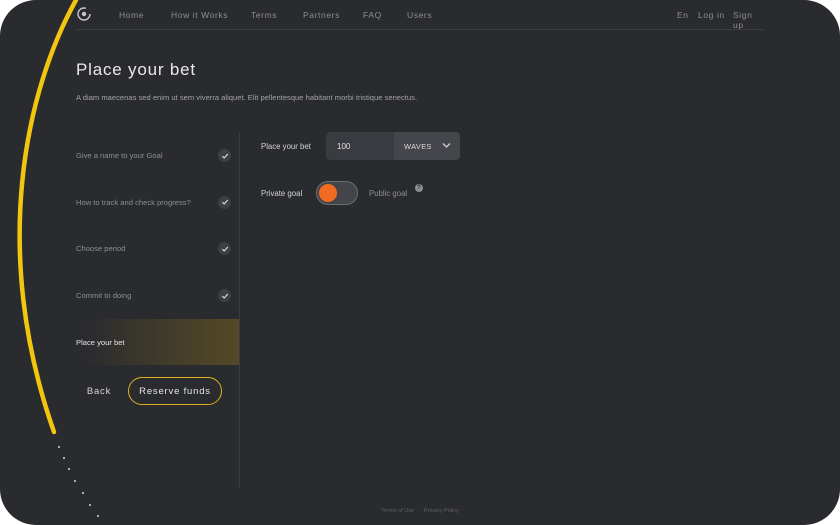 This screenshot has height=525, width=840. Describe the element at coordinates (119, 155) in the screenshot. I see `step-label: Give a name to your Goal` at that location.